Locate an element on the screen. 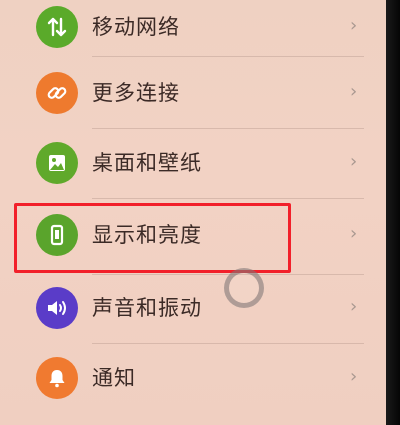  device-bezel is located at coordinates (393, 212).